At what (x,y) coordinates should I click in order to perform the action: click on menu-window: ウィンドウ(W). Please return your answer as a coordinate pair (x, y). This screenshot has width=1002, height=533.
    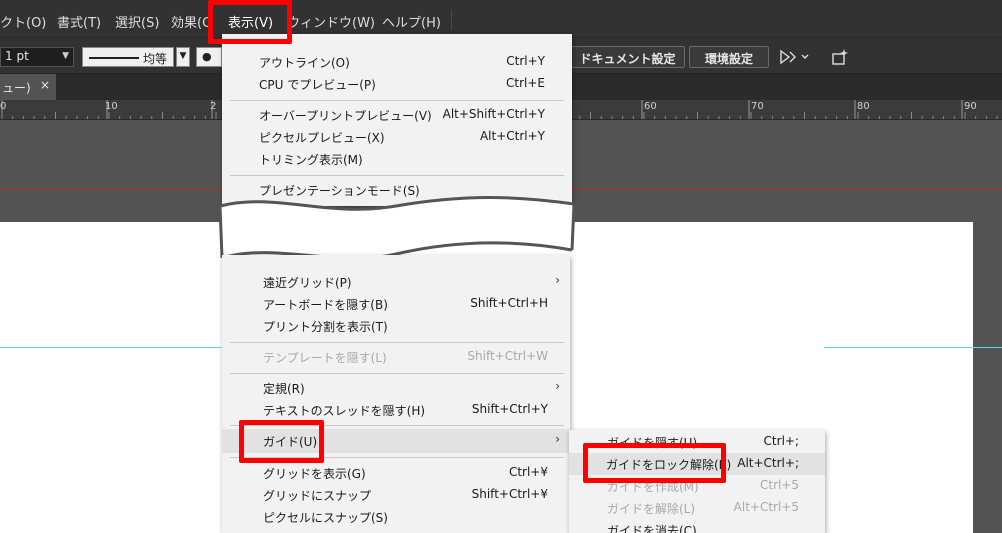
    Looking at the image, I should click on (331, 21).